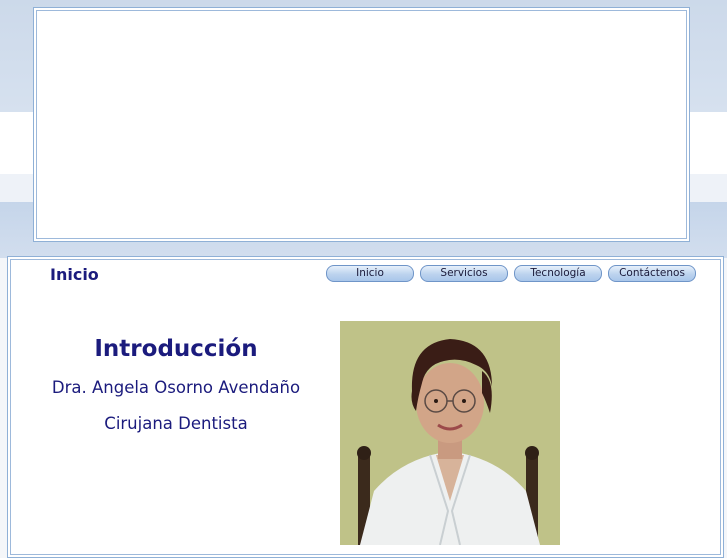 This screenshot has width=727, height=558. I want to click on doctor-profession: Cirujana Dentista, so click(176, 423).